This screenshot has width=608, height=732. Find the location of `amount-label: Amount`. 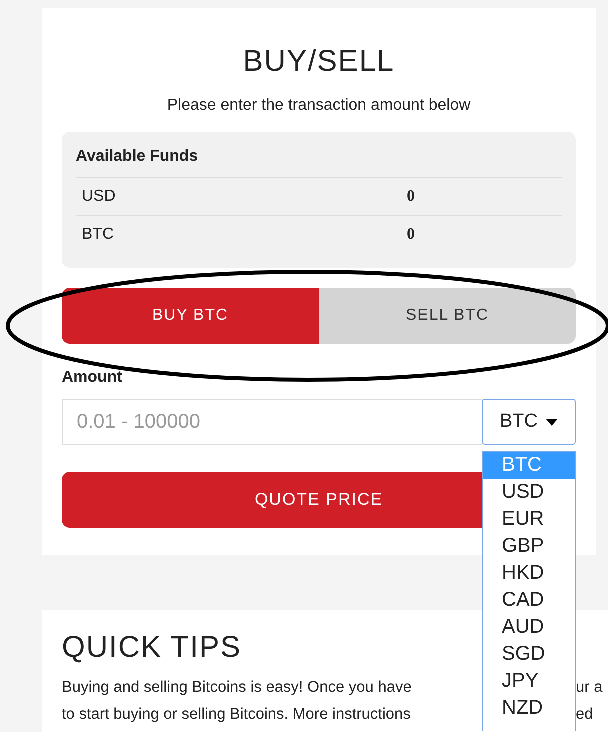

amount-label: Amount is located at coordinates (93, 378).